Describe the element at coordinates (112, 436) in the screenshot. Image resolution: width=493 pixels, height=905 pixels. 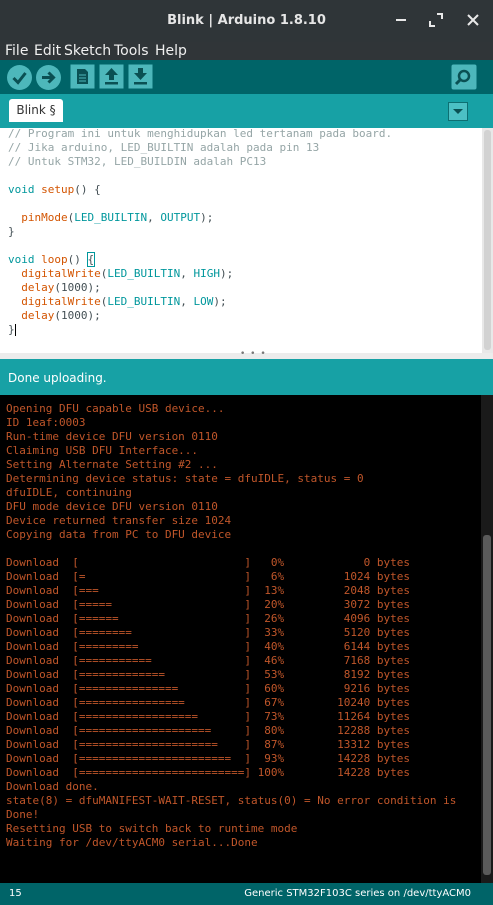
I see `console-line: Run-time device DFU version 0110` at that location.